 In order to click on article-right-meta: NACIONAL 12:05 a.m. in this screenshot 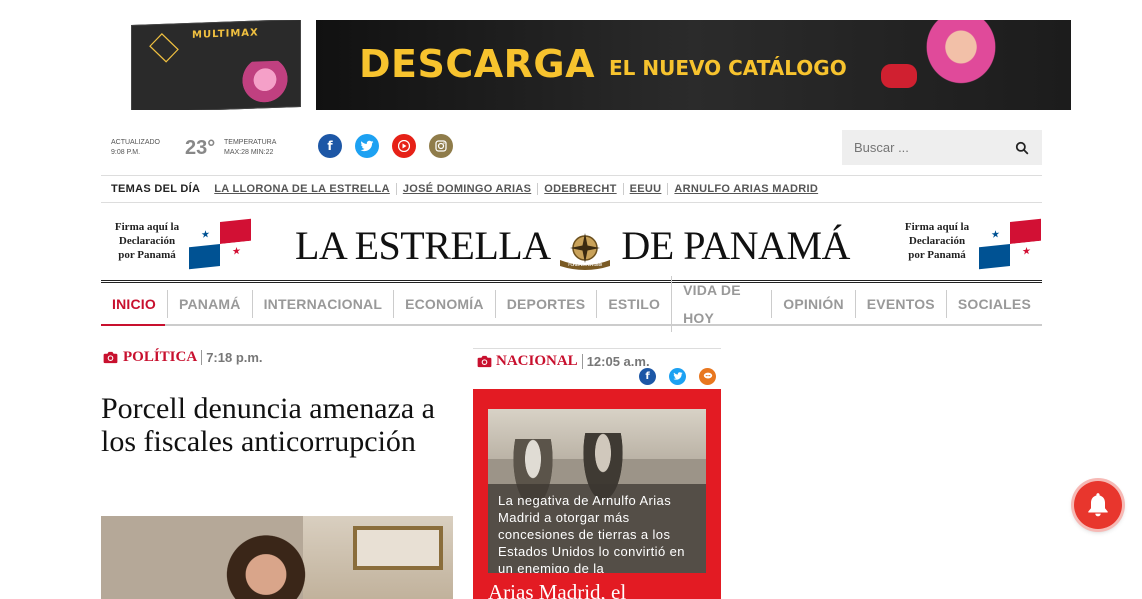, I will do `click(563, 361)`.